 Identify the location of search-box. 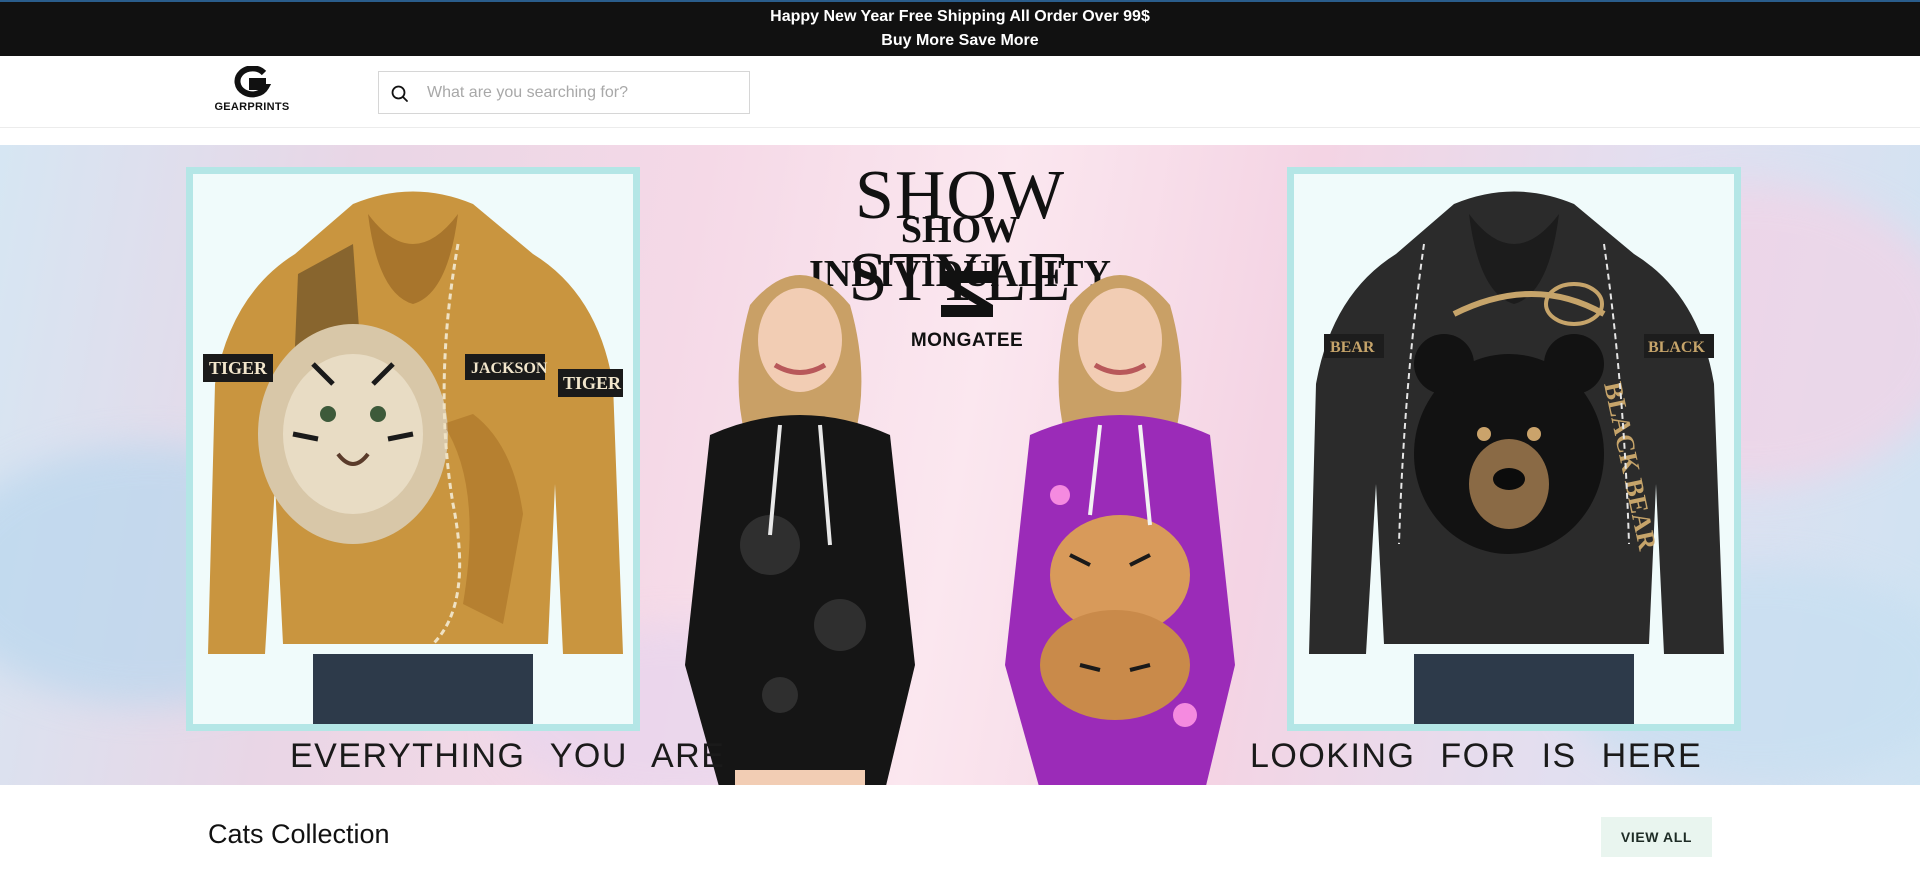
(564, 92).